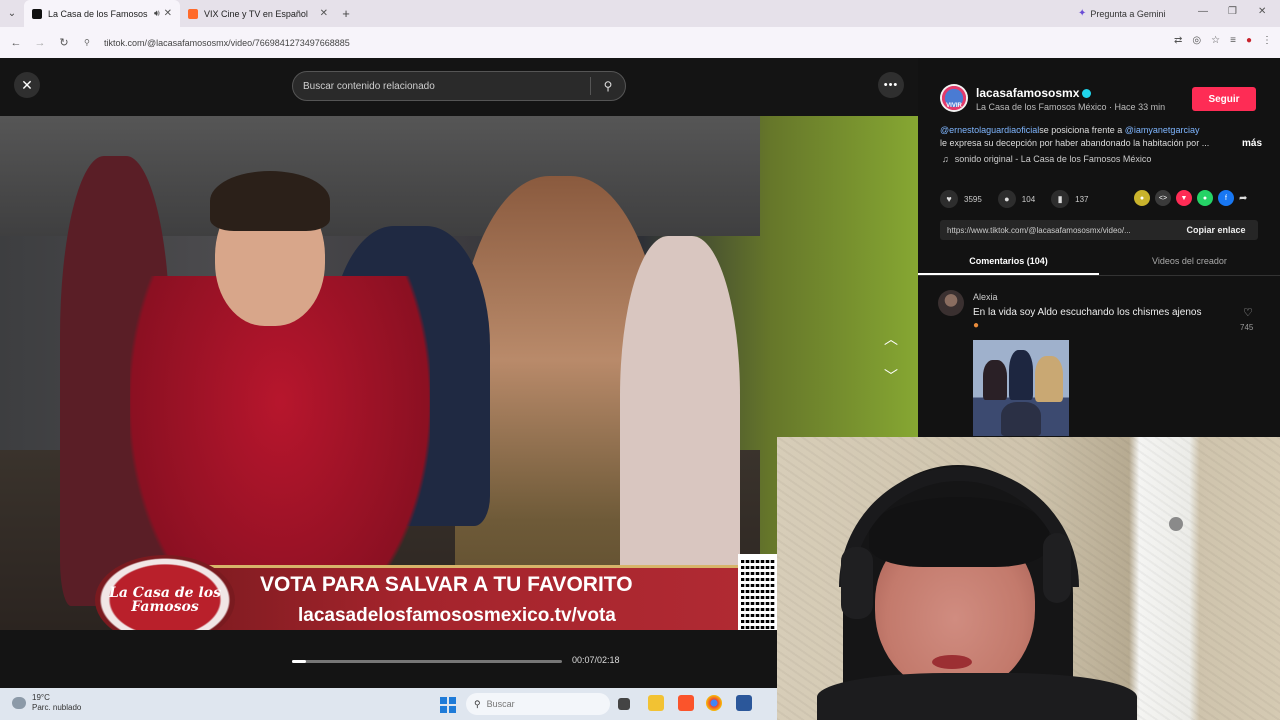  Describe the element at coordinates (90, 42) in the screenshot. I see `site-info-icon: ⚲` at that location.